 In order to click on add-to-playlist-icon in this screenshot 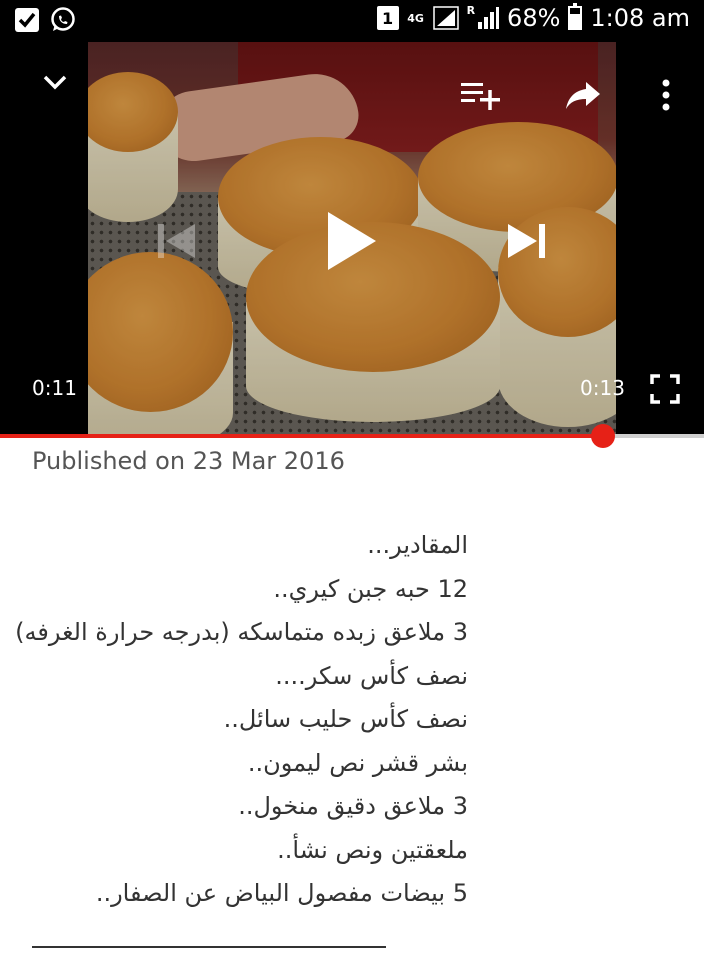, I will do `click(481, 95)`.